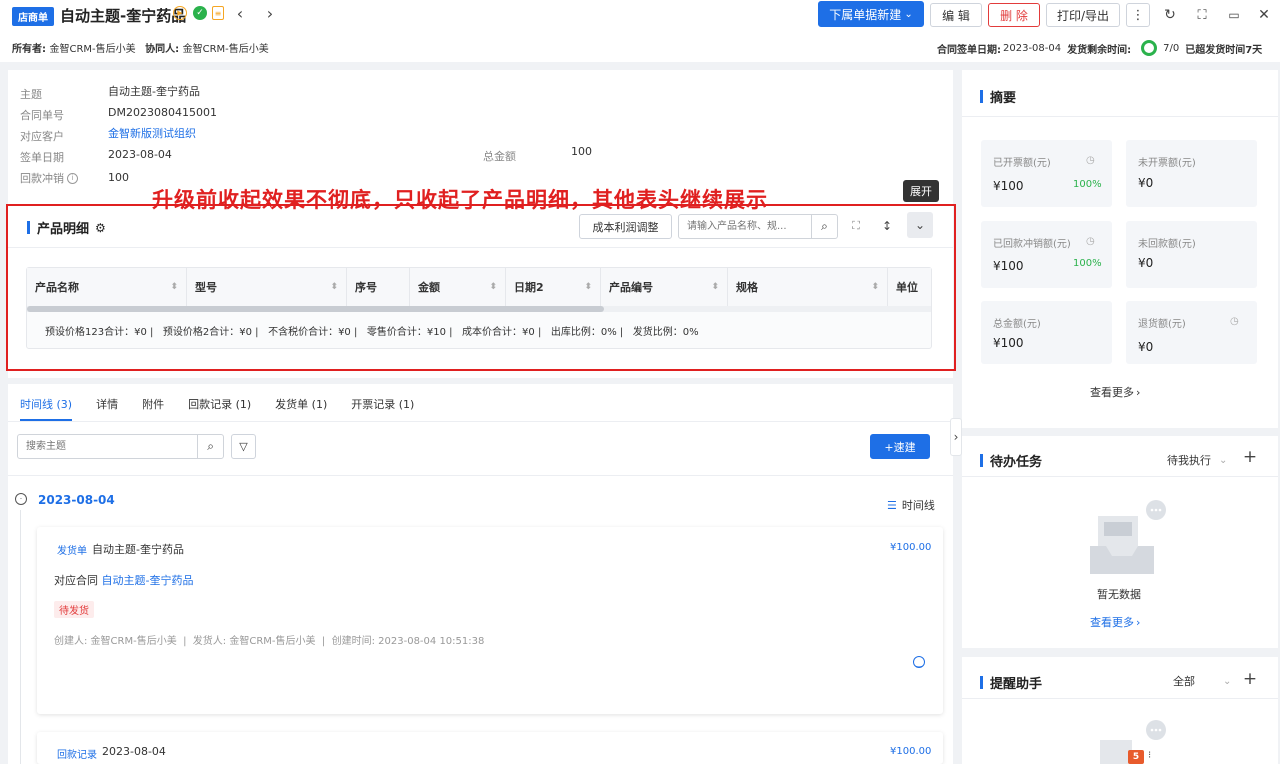 This screenshot has height=764, width=1280. I want to click on sort-dots-icon: ⁝, so click(1149, 755).